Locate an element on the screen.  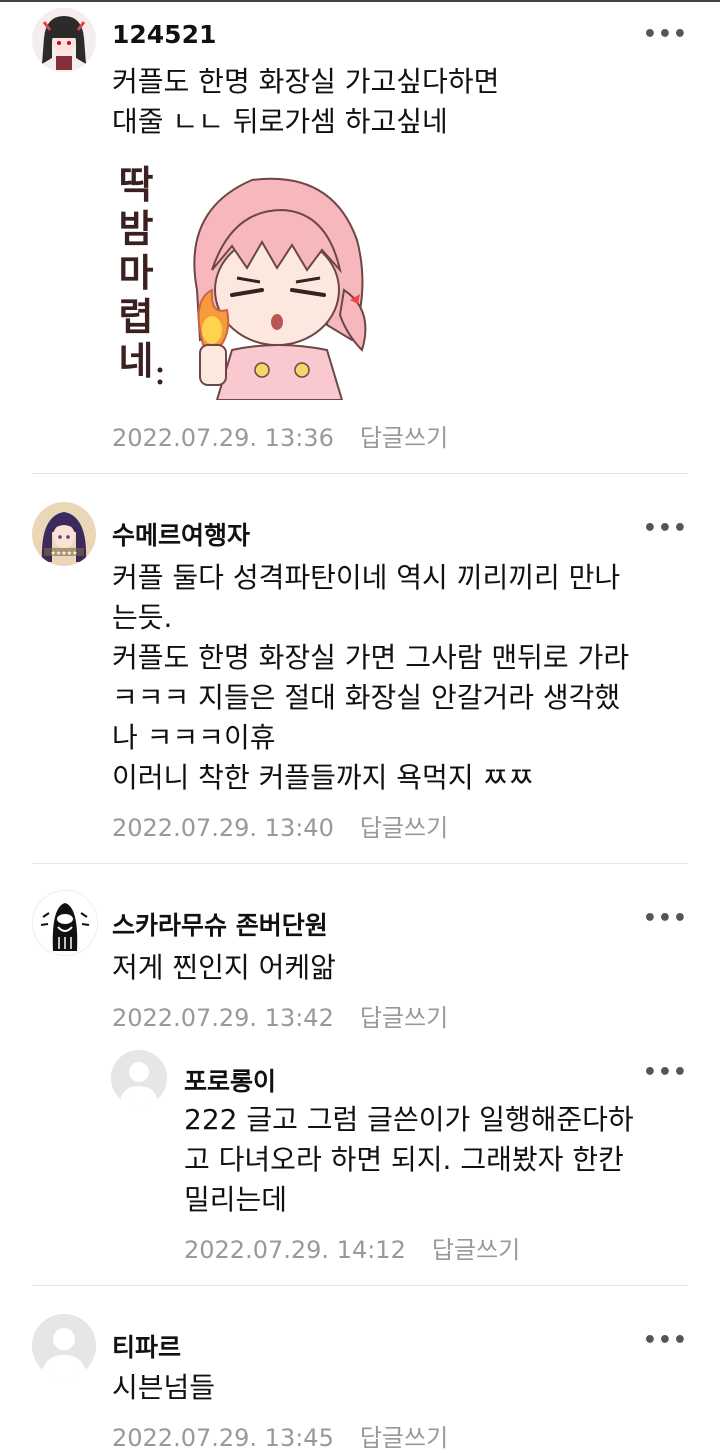
comment-meta: 2022.07.29. 13:36 답글쓰기 is located at coordinates (280, 435).